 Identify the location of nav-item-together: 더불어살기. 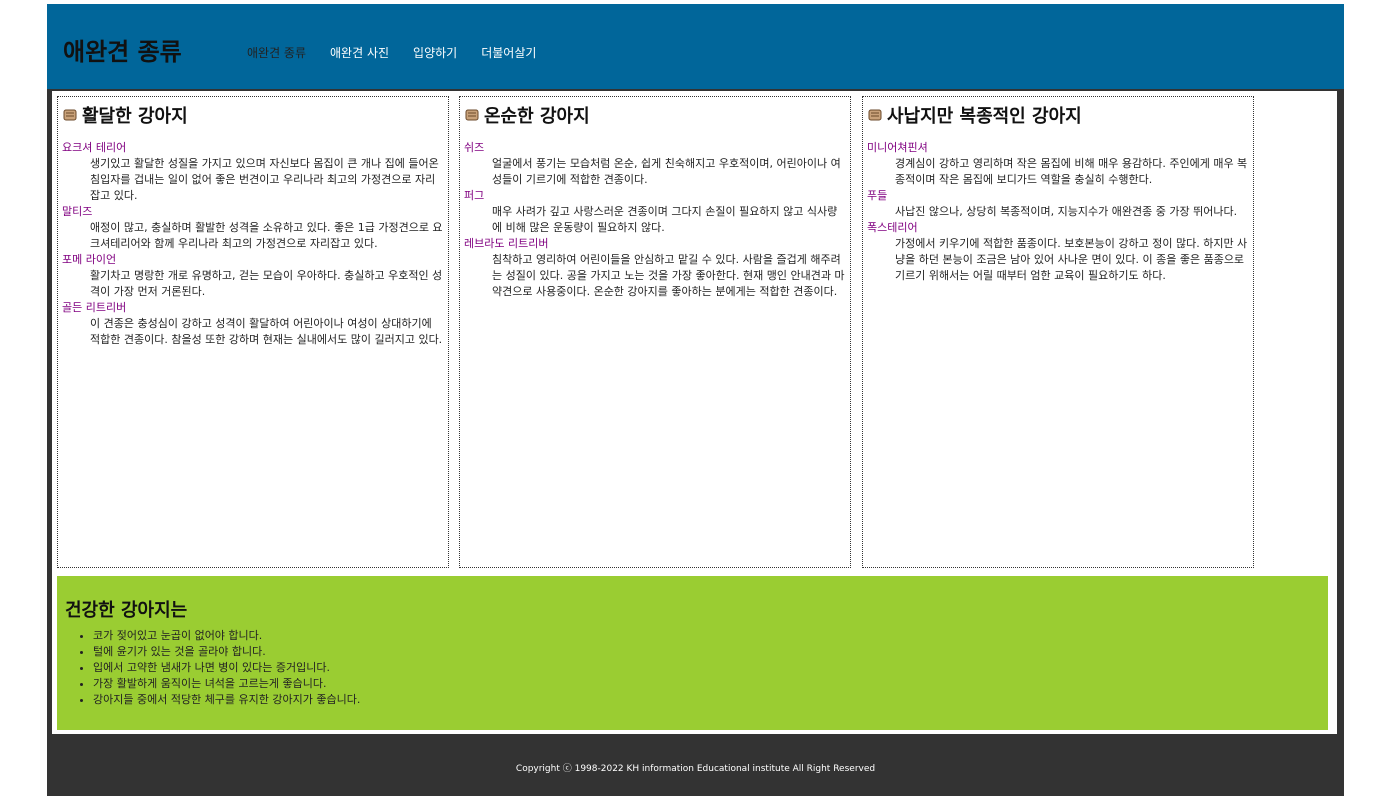
(508, 52).